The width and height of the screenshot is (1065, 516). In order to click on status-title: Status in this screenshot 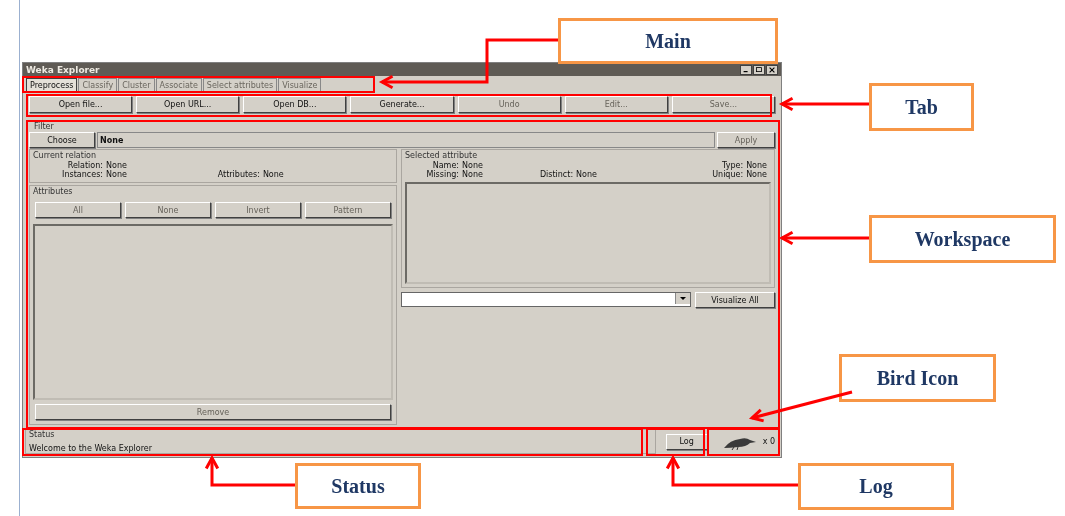, I will do `click(42, 434)`.